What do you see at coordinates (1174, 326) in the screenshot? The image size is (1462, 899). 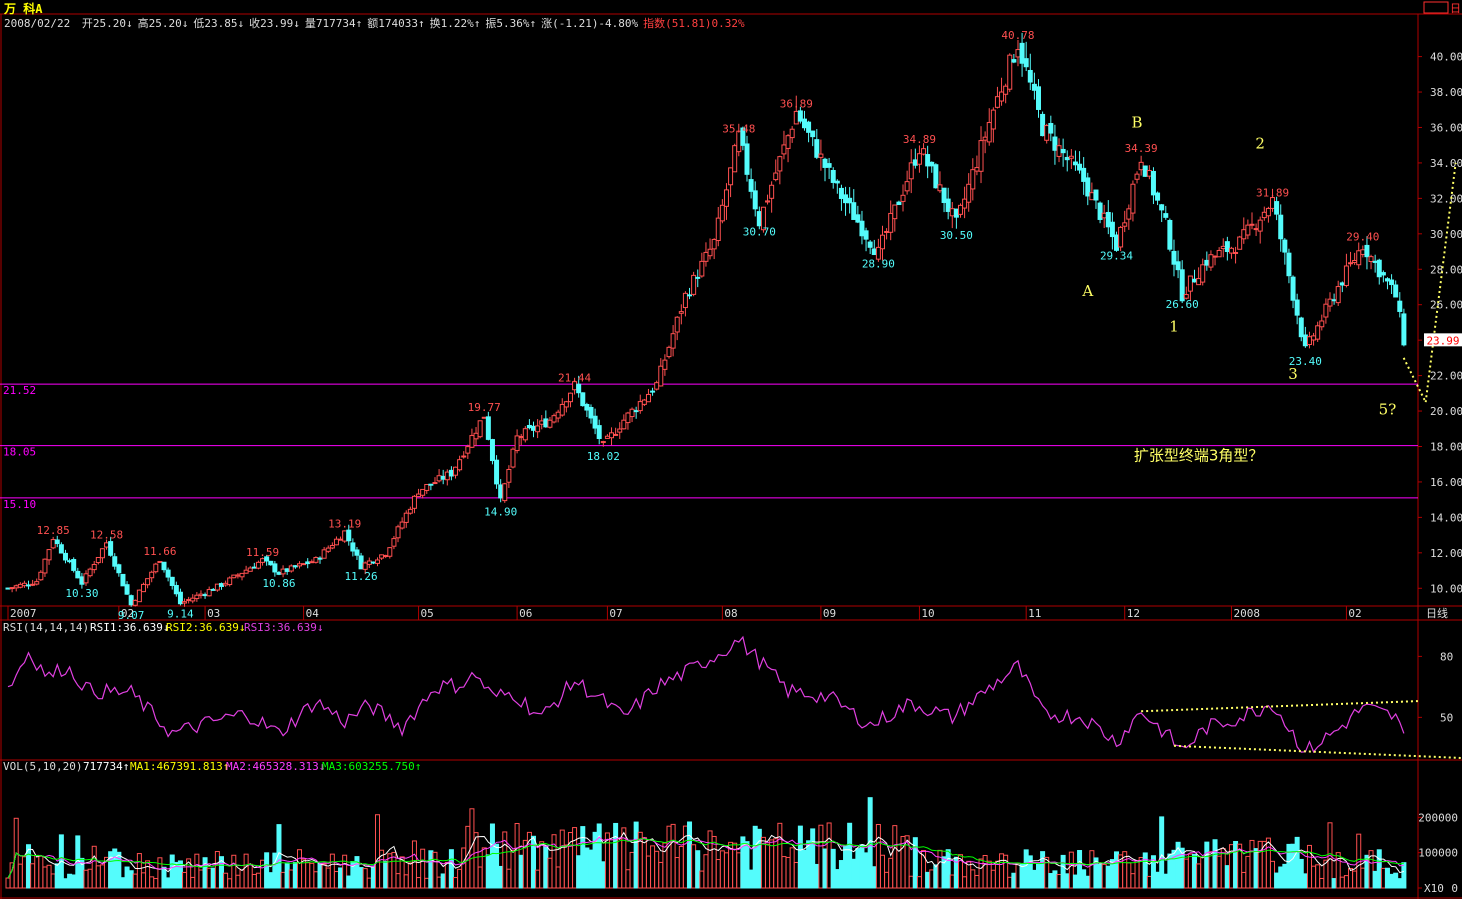 I see `wave-label: 1` at bounding box center [1174, 326].